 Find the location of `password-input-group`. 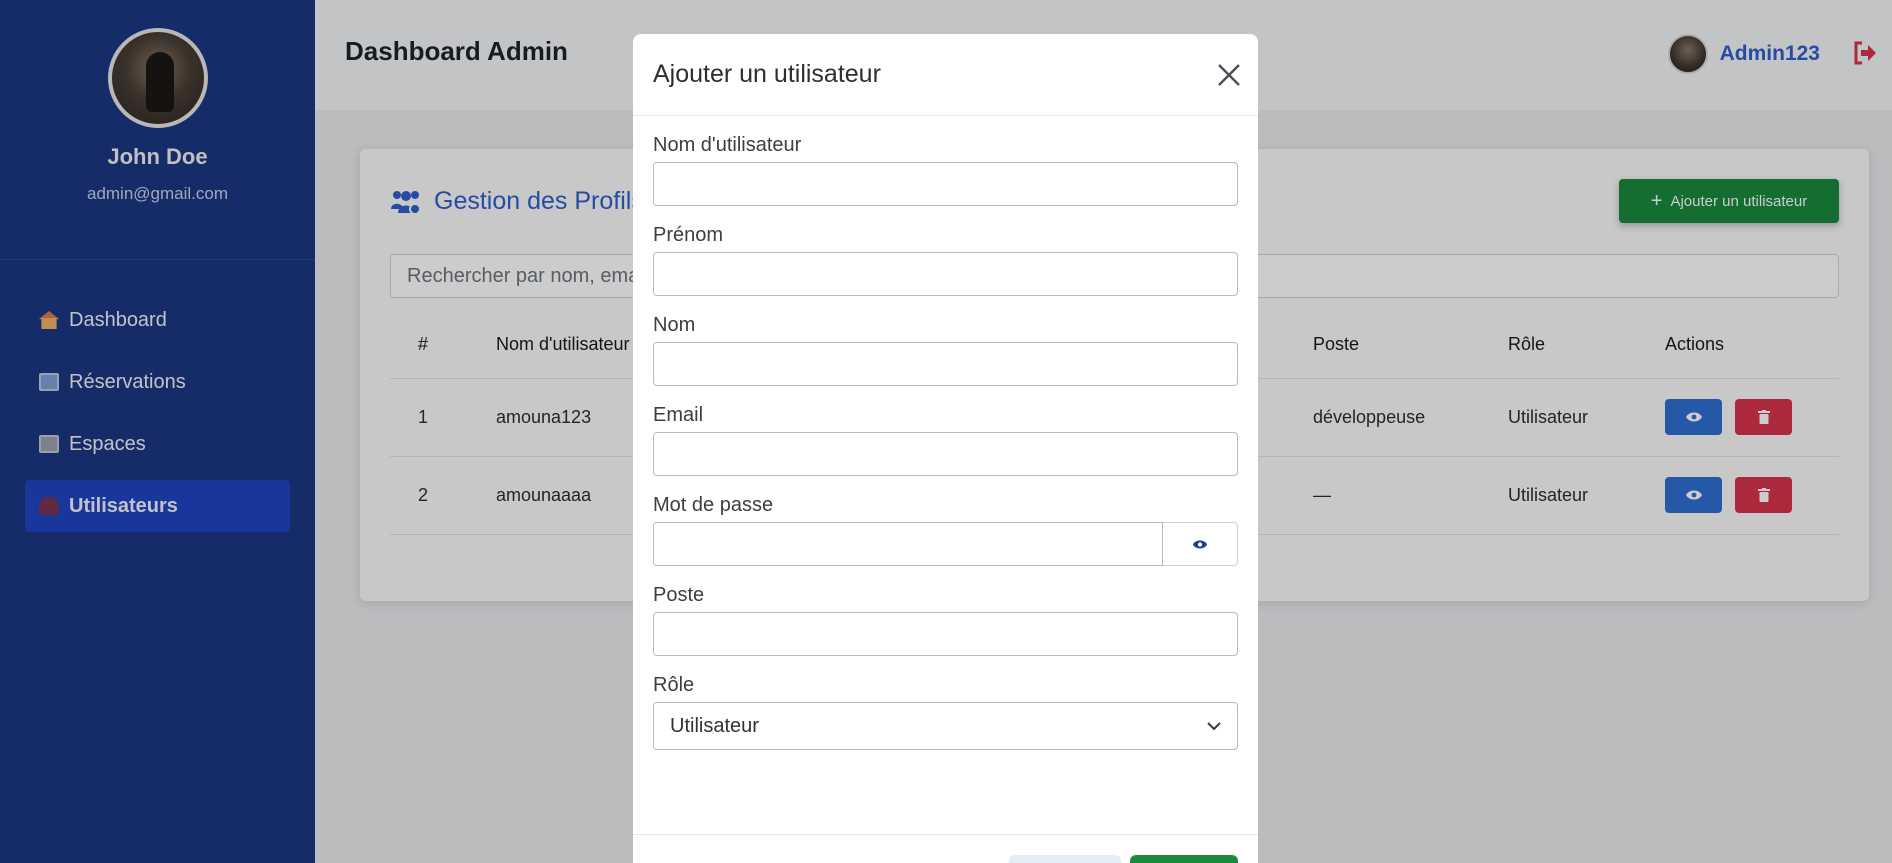

password-input-group is located at coordinates (945, 544).